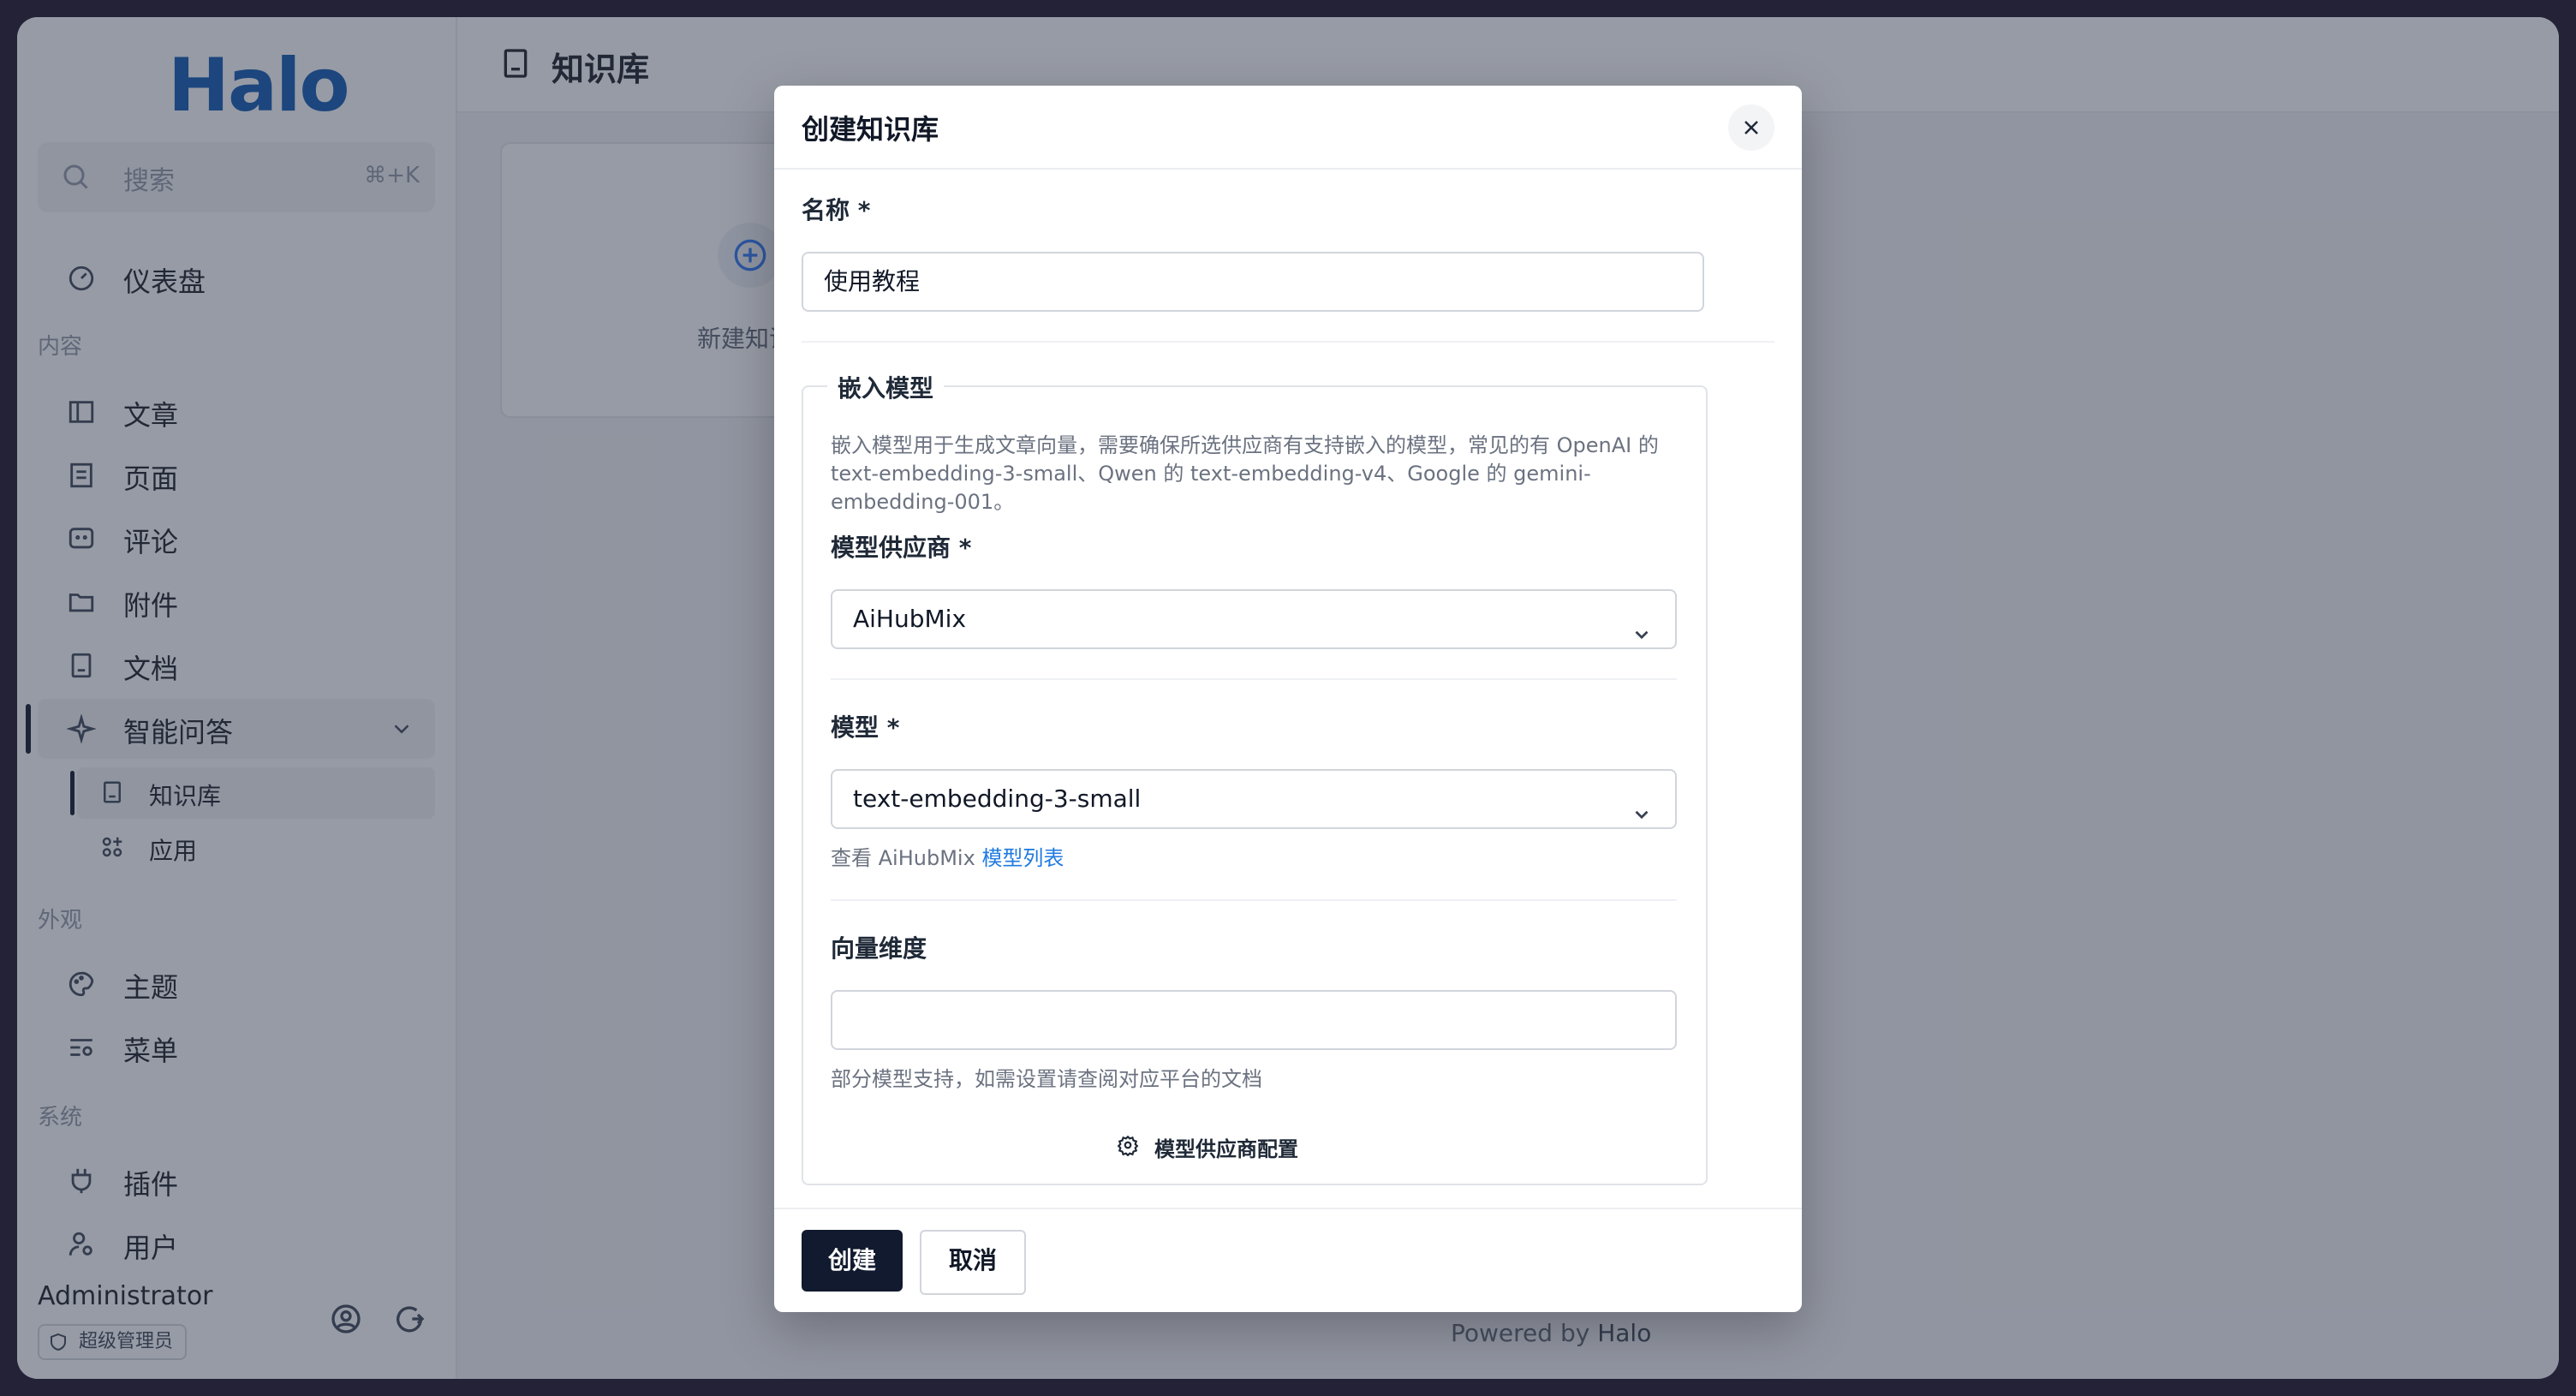  I want to click on model-selected-value: text-embedding-3-small, so click(998, 799).